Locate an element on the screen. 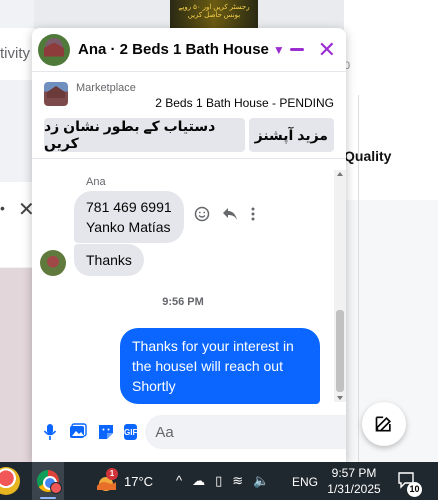  wifi-icon: ≋ is located at coordinates (237, 481).